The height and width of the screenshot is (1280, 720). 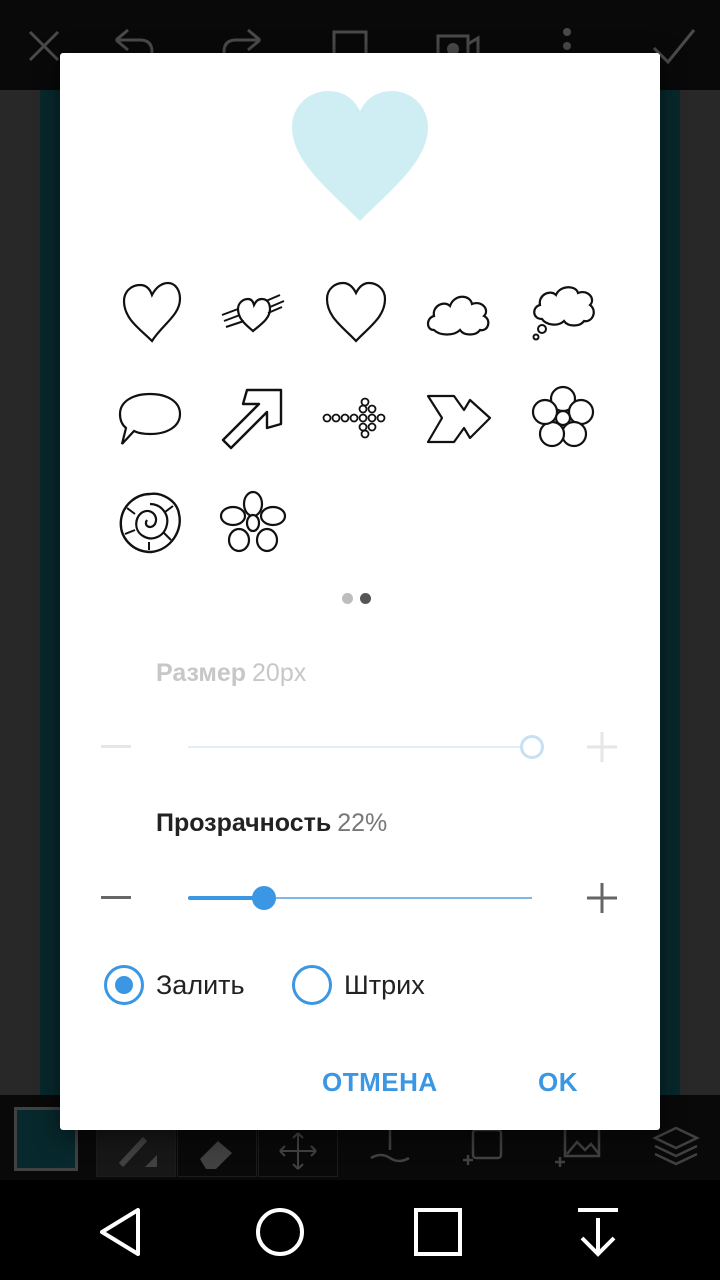 I want to click on page-indicator, so click(x=360, y=598).